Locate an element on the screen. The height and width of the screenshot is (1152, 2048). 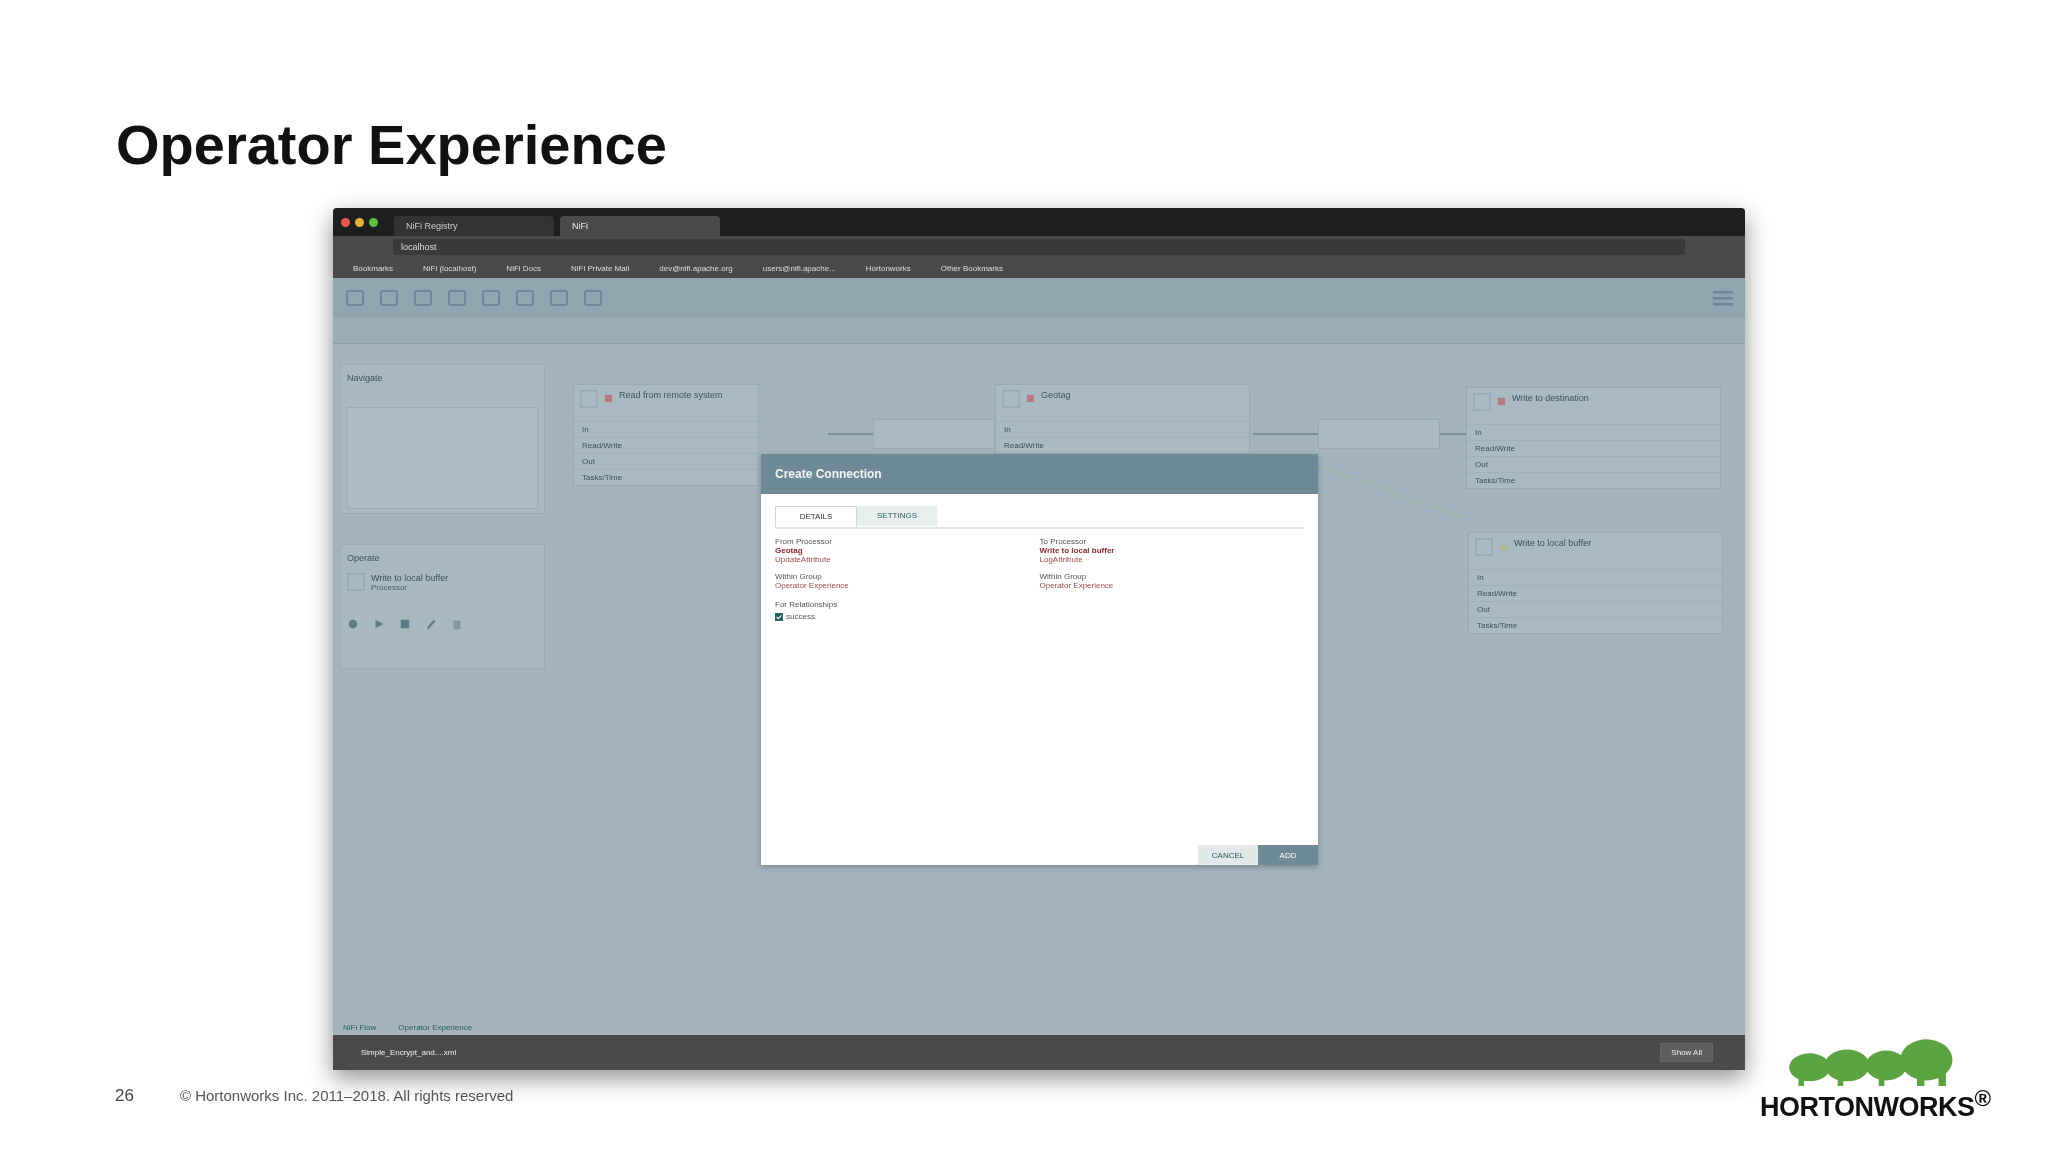
processor-type: LogAttribute is located at coordinates (1061, 559).